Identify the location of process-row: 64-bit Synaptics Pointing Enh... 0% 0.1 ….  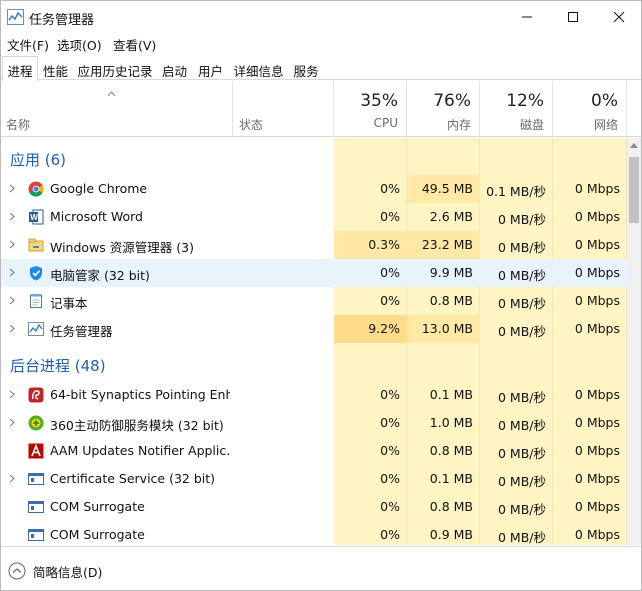
(314, 395).